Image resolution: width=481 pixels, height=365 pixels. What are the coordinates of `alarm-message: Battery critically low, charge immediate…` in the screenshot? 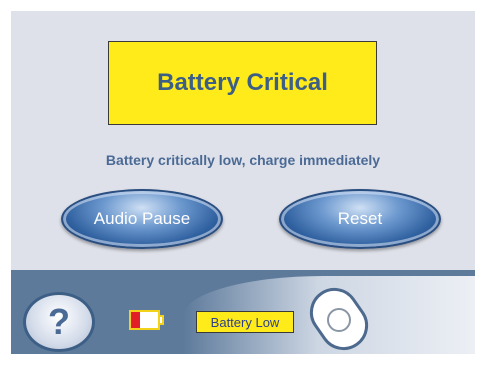 It's located at (243, 160).